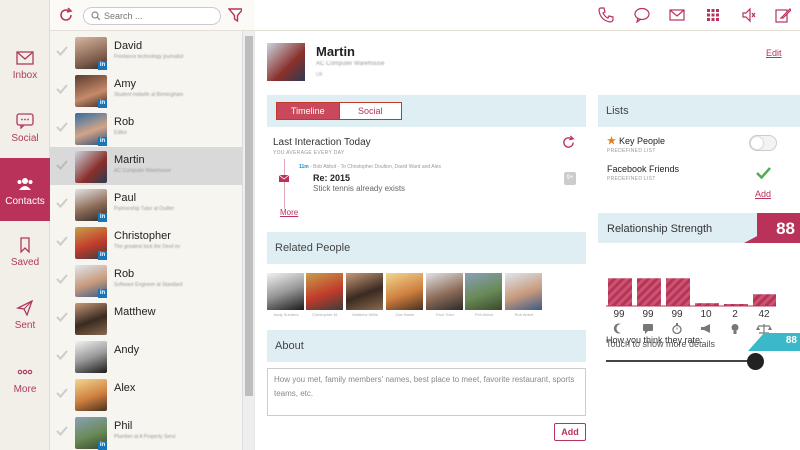 Image resolution: width=800 pixels, height=450 pixels. I want to click on tab-social: Social, so click(369, 111).